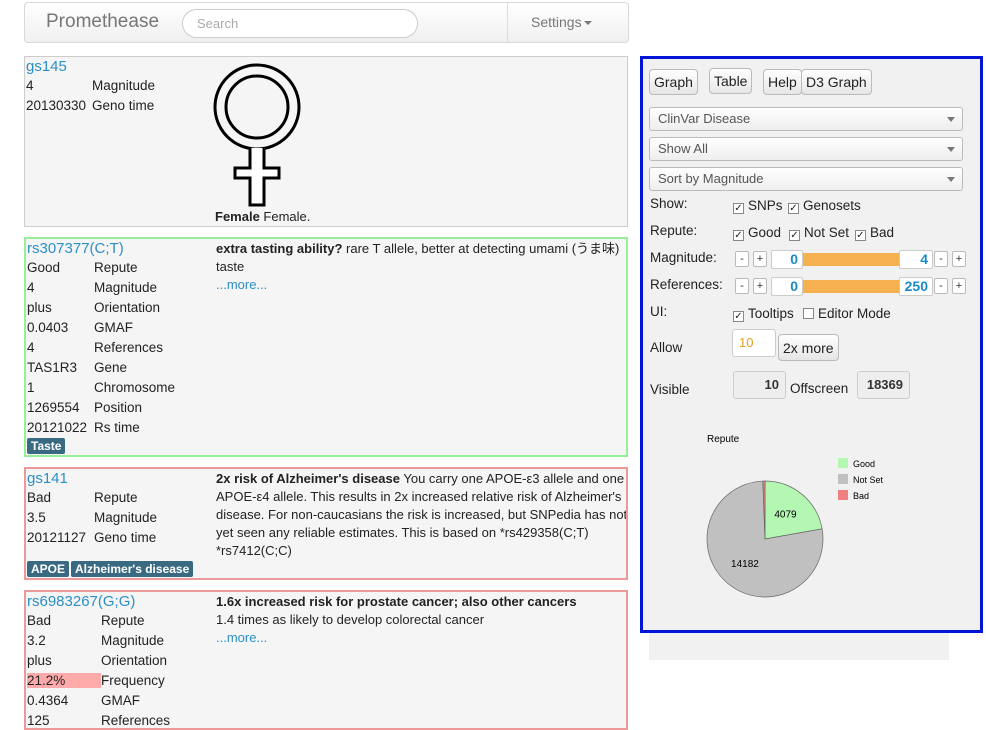 This screenshot has width=986, height=730. What do you see at coordinates (38, 720) in the screenshot?
I see `row-value: 125` at bounding box center [38, 720].